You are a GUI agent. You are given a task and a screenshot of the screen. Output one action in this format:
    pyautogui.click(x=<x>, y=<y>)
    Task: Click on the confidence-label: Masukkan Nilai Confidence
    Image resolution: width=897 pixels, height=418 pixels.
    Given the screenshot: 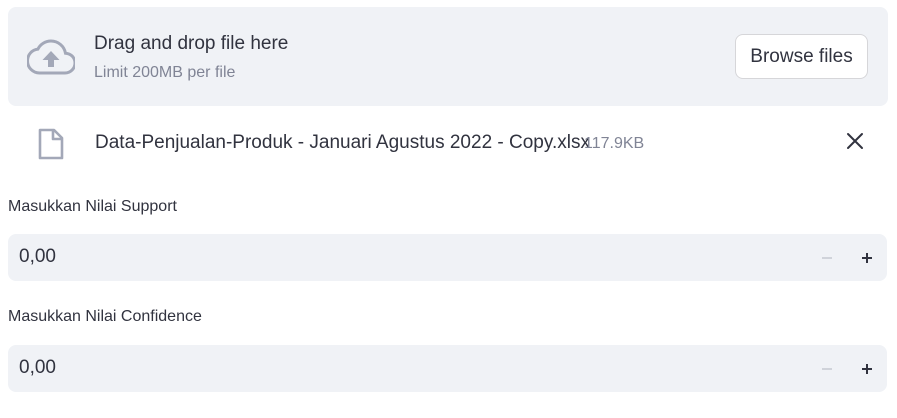 What is the action you would take?
    pyautogui.click(x=105, y=316)
    